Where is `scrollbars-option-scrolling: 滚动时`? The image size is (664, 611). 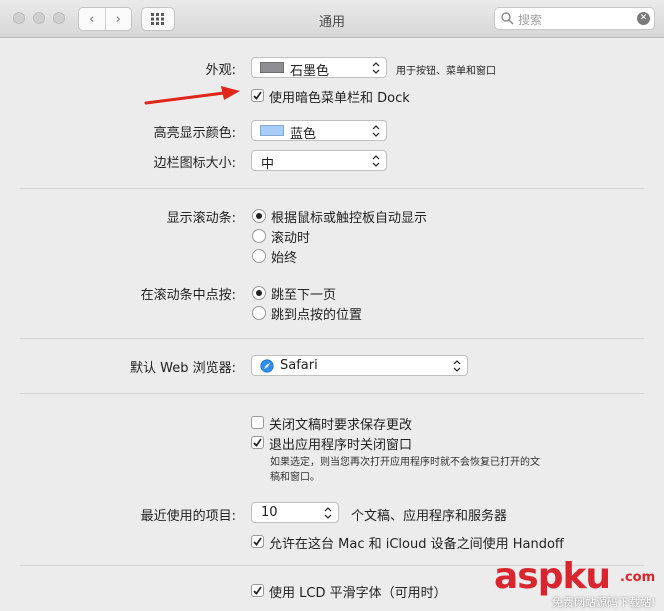 scrollbars-option-scrolling: 滚动时 is located at coordinates (291, 238).